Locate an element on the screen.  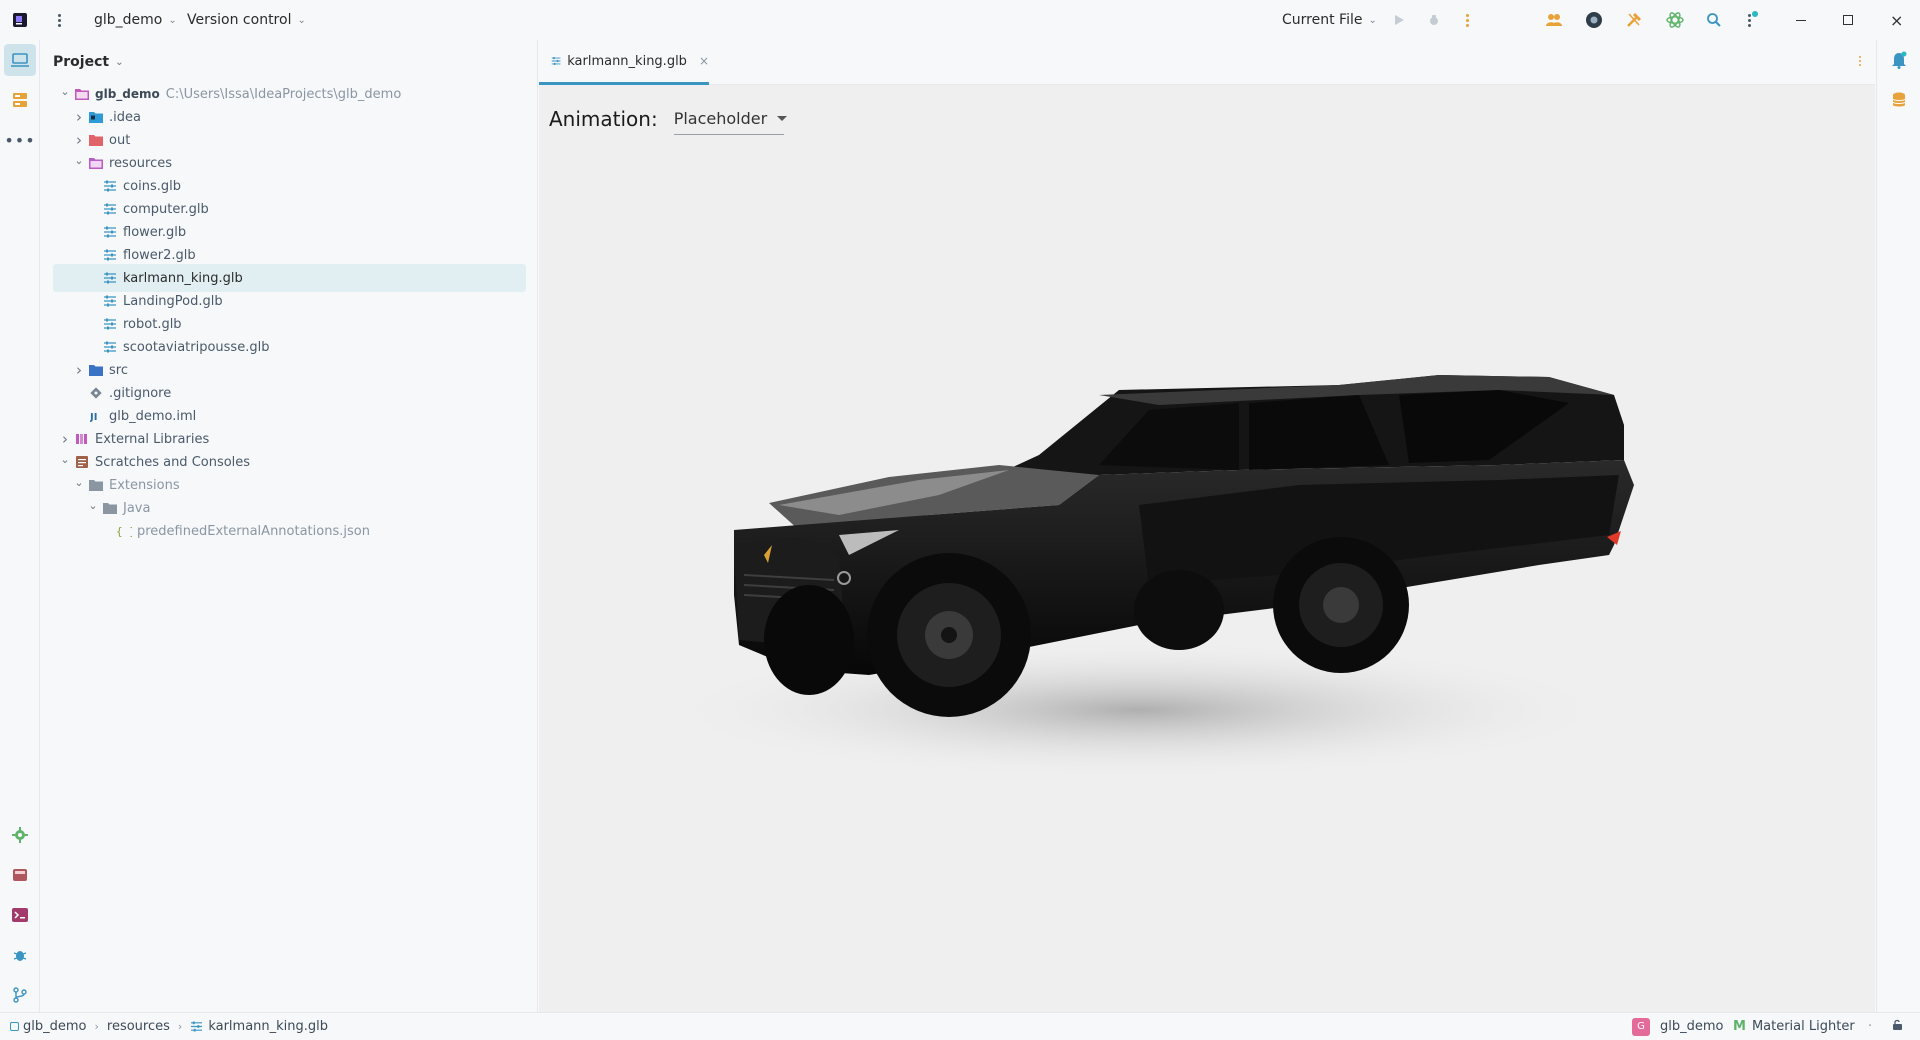
search-icon is located at coordinates (1714, 20).